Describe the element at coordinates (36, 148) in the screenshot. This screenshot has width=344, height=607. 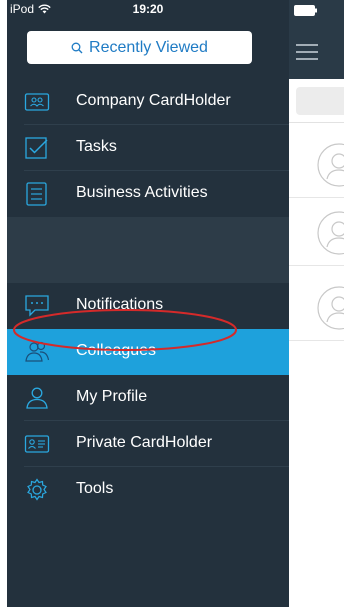
I see `checkbox-icon` at that location.